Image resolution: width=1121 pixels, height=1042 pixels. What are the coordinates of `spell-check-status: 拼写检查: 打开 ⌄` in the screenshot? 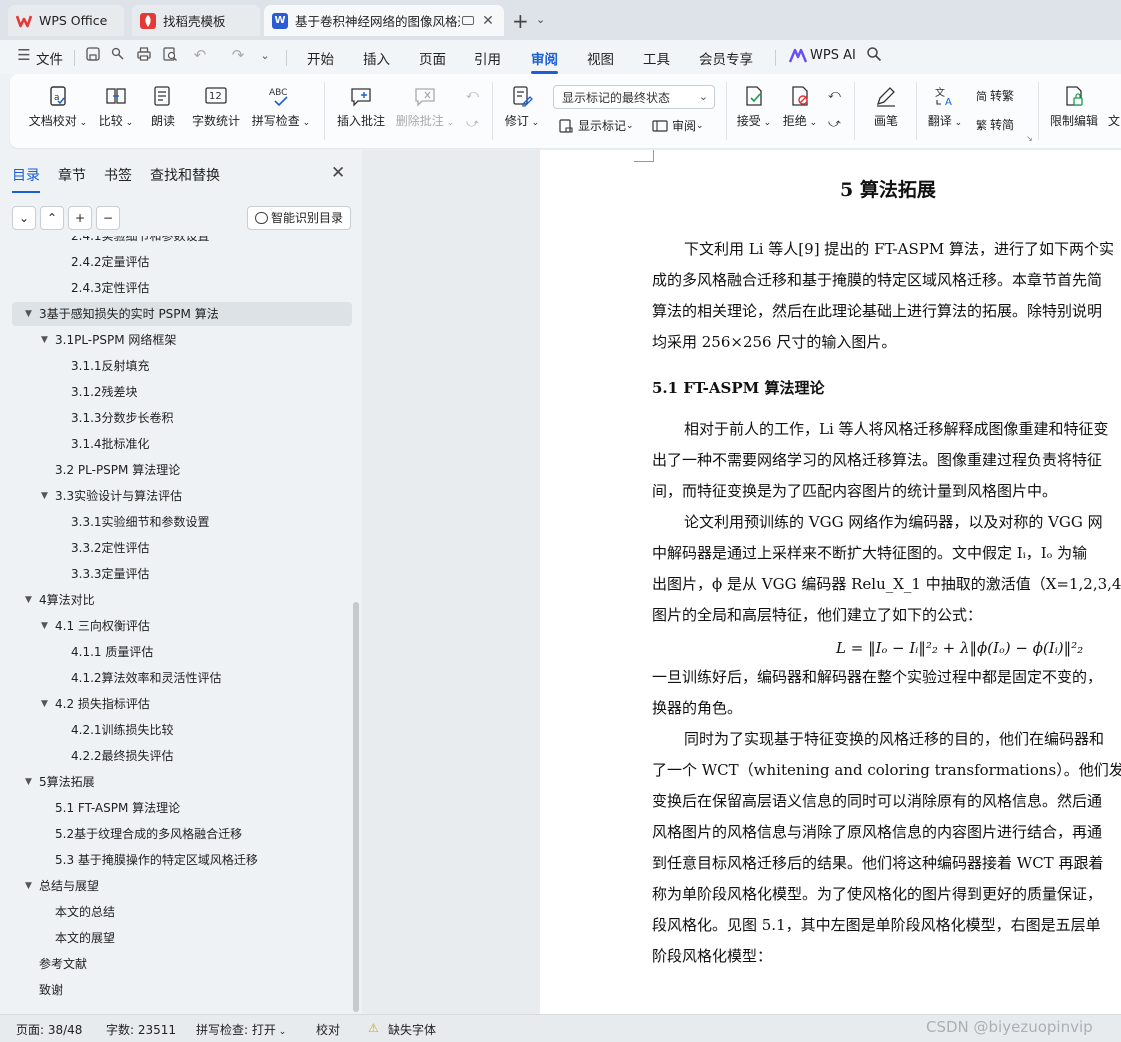 It's located at (241, 1029).